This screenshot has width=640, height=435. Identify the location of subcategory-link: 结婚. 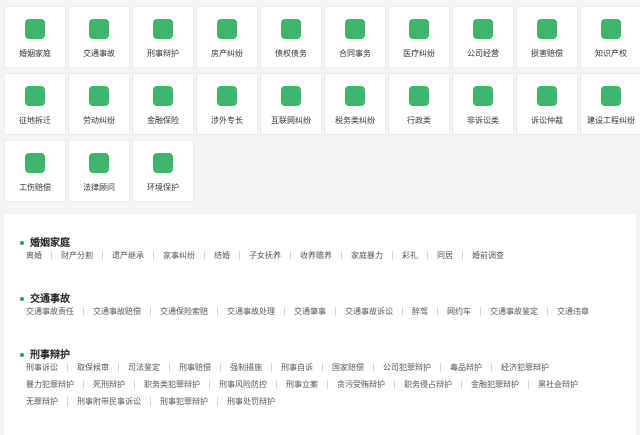
(222, 255).